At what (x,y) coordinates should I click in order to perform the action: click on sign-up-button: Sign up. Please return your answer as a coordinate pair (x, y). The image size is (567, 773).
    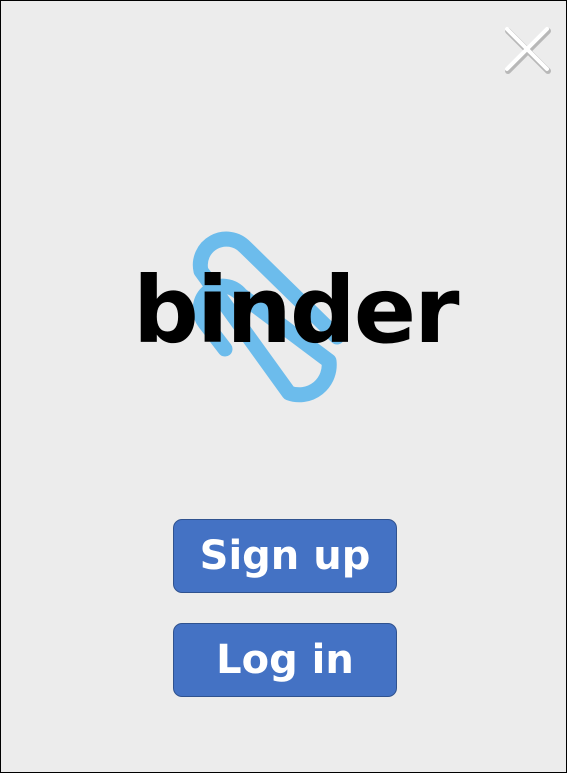
    Looking at the image, I should click on (285, 556).